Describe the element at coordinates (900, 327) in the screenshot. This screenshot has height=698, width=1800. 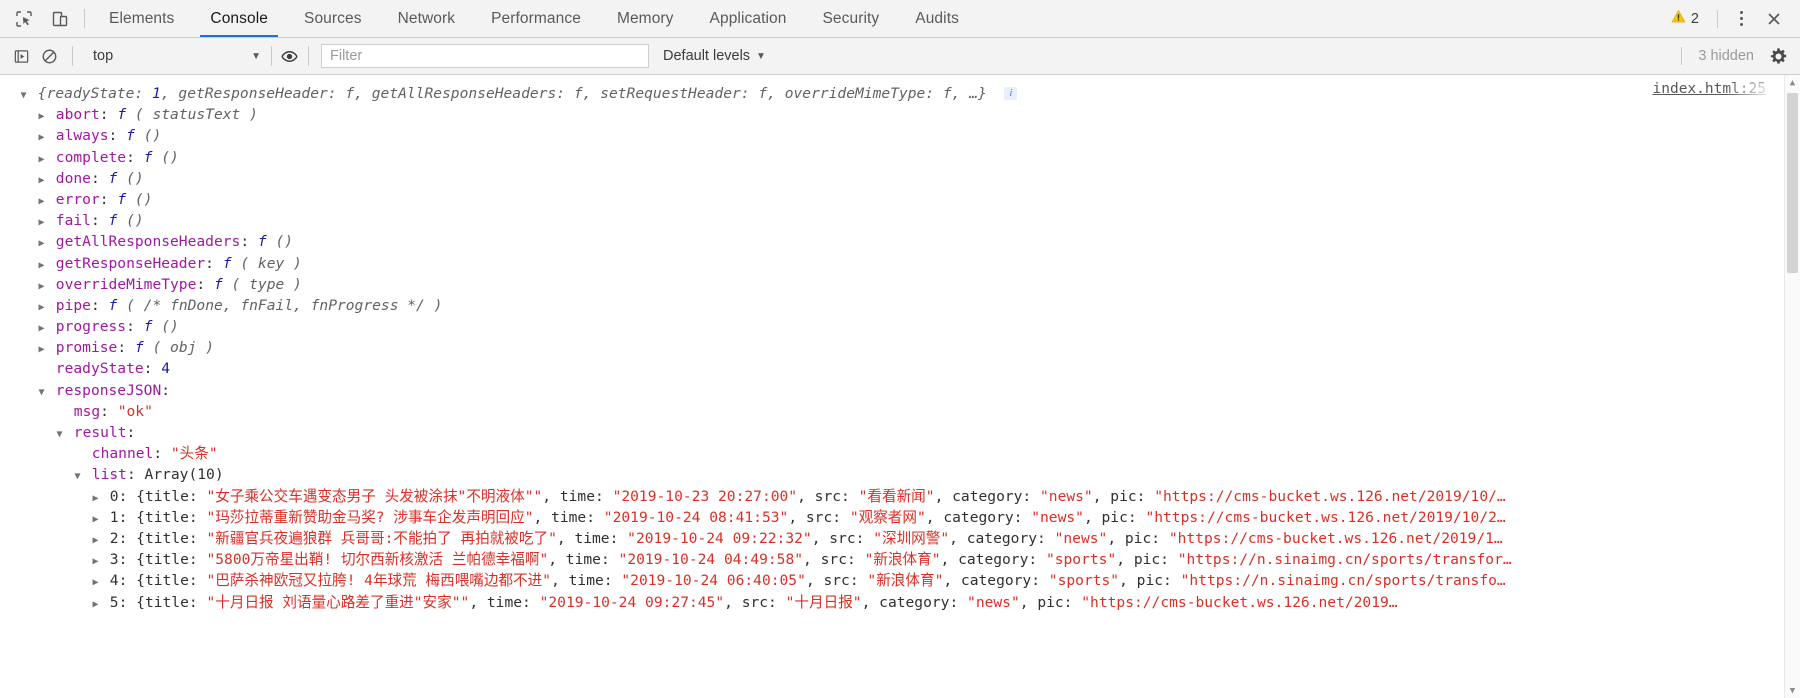
I see `console-tree-row: progress: f ()` at that location.